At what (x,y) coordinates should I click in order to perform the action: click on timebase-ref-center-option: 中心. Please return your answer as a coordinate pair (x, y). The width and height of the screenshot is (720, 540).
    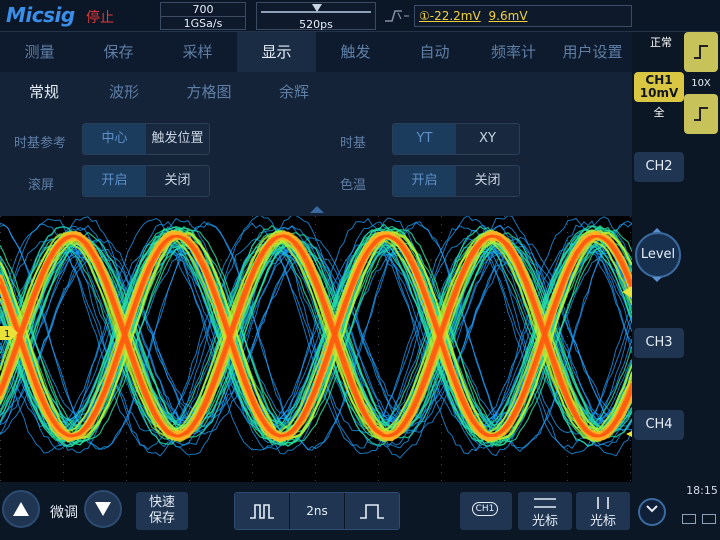
    Looking at the image, I should click on (114, 139).